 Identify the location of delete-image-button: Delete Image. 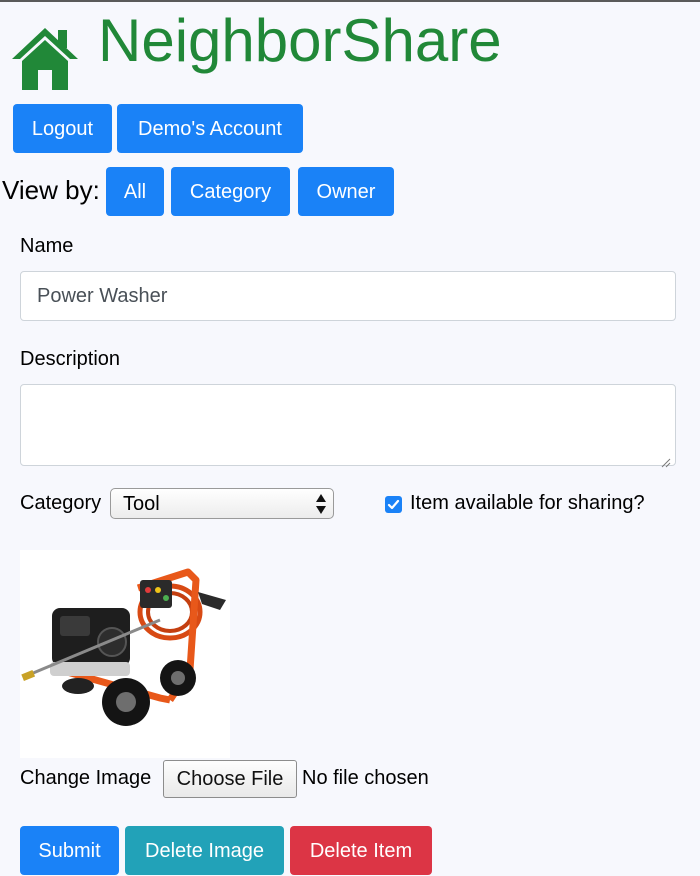
(204, 850).